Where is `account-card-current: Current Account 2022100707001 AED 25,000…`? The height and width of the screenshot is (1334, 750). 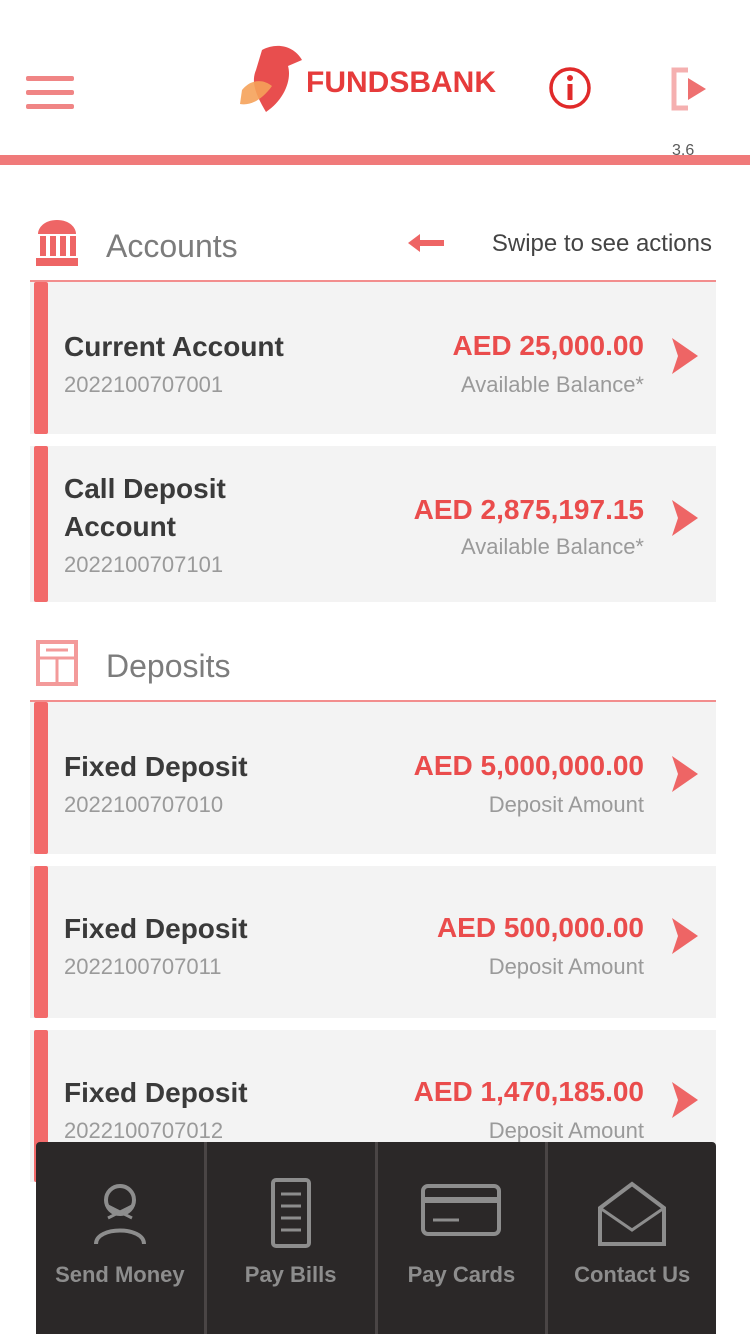
account-card-current: Current Account 2022100707001 AED 25,000… is located at coordinates (373, 358).